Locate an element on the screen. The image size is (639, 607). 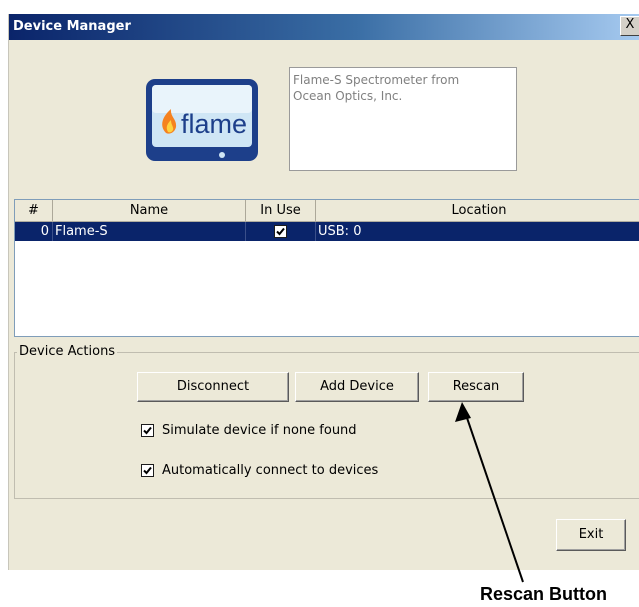
annotation-arrow is located at coordinates (489, 492).